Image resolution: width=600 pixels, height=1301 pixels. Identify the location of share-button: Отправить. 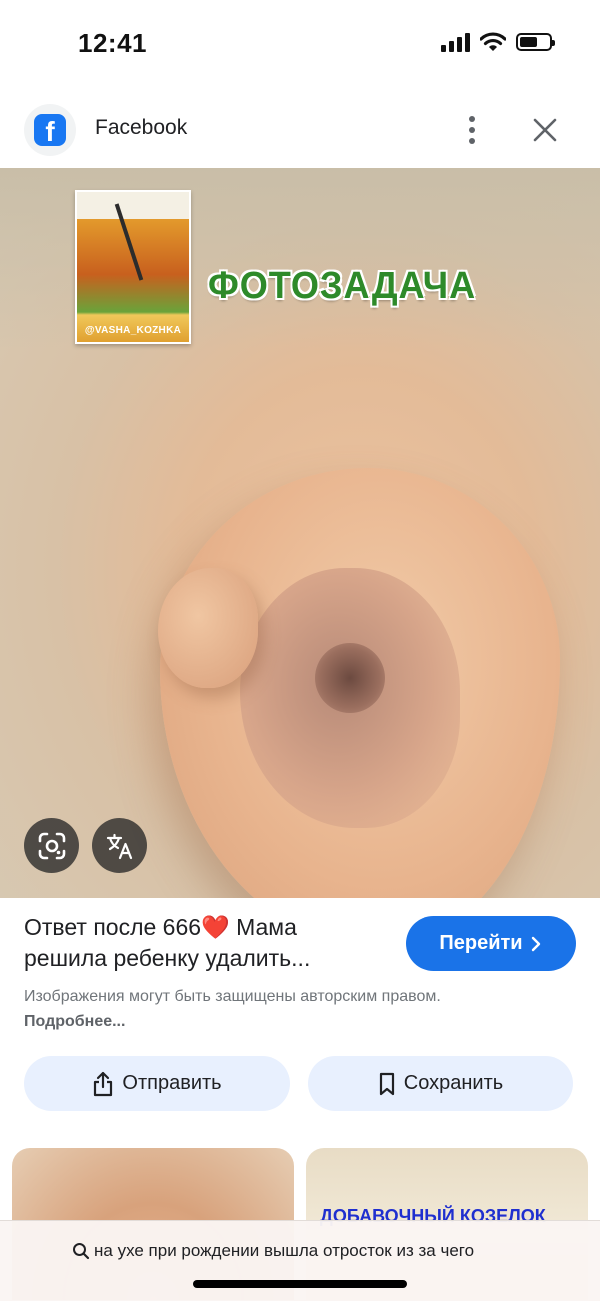
(157, 1083).